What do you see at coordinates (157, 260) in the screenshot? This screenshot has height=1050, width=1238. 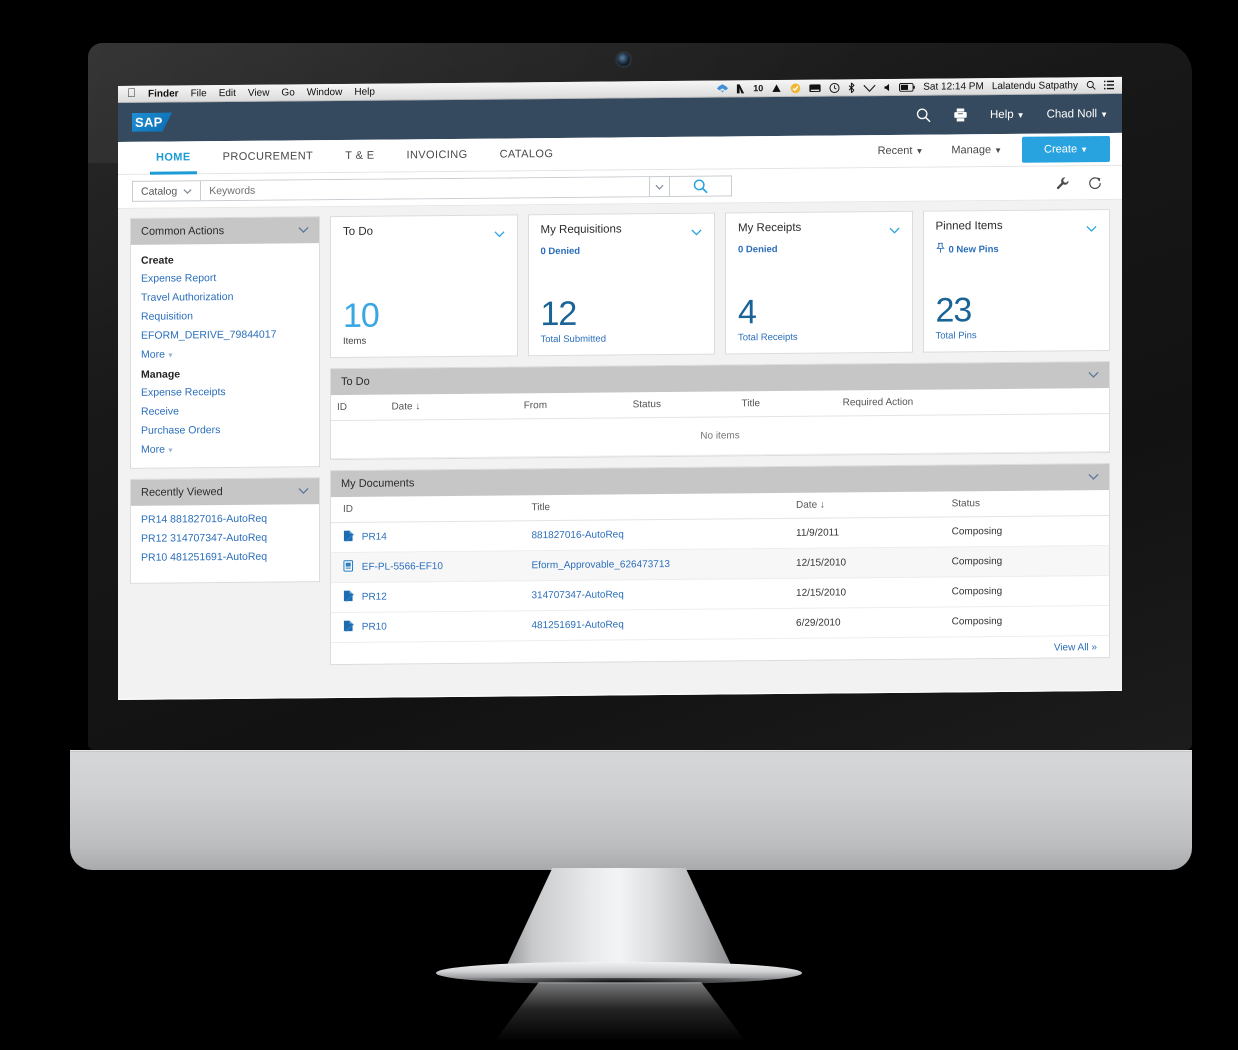 I see `create-section-heading: Create` at bounding box center [157, 260].